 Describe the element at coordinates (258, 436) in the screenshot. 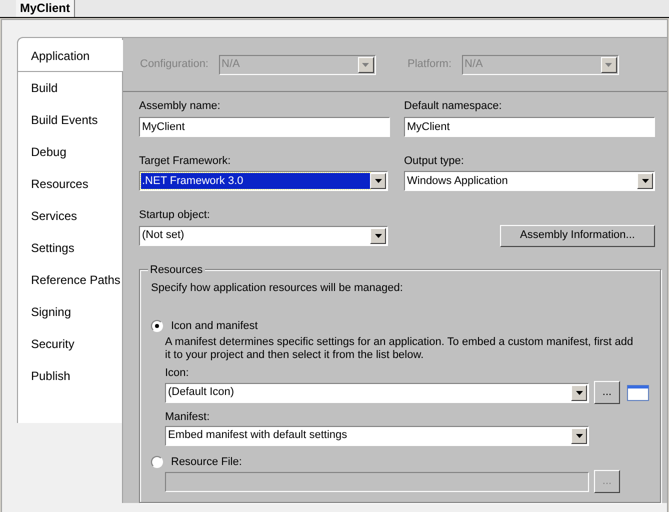

I see `dropdown-value: Embed manifest with default settings` at that location.